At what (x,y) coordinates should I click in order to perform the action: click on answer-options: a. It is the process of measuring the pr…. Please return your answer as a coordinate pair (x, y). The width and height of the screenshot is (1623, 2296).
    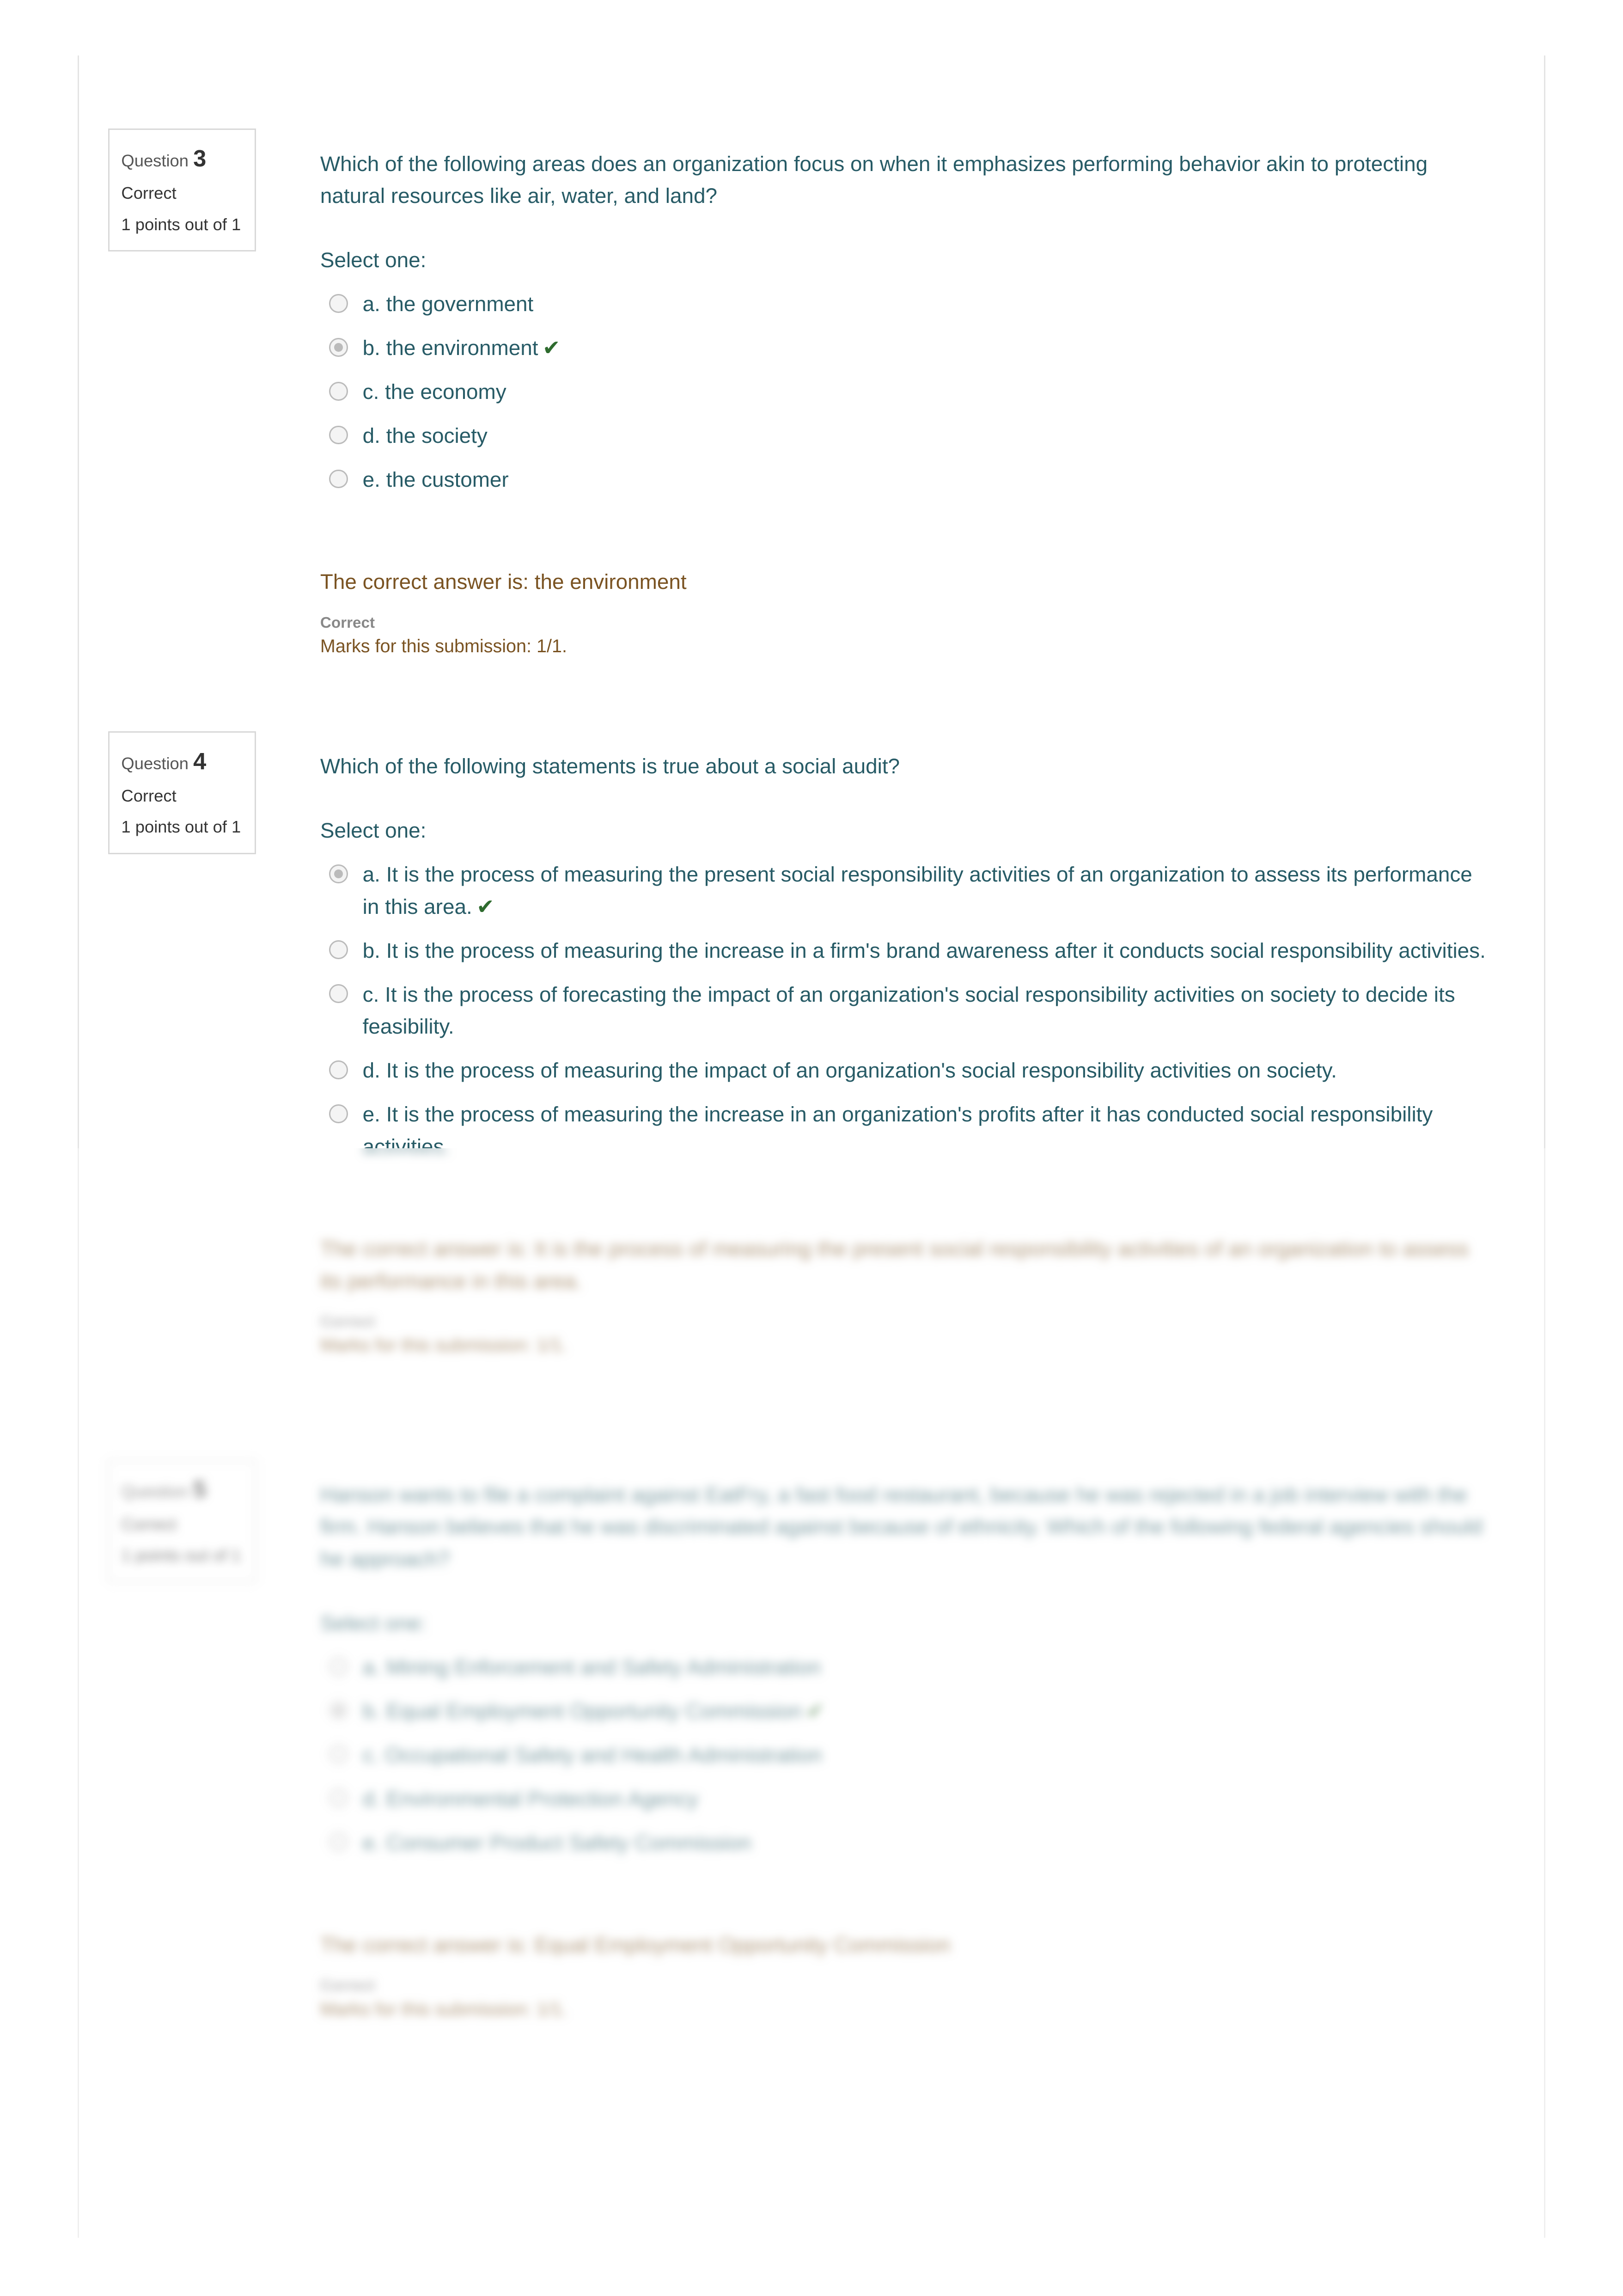
    Looking at the image, I should click on (905, 1003).